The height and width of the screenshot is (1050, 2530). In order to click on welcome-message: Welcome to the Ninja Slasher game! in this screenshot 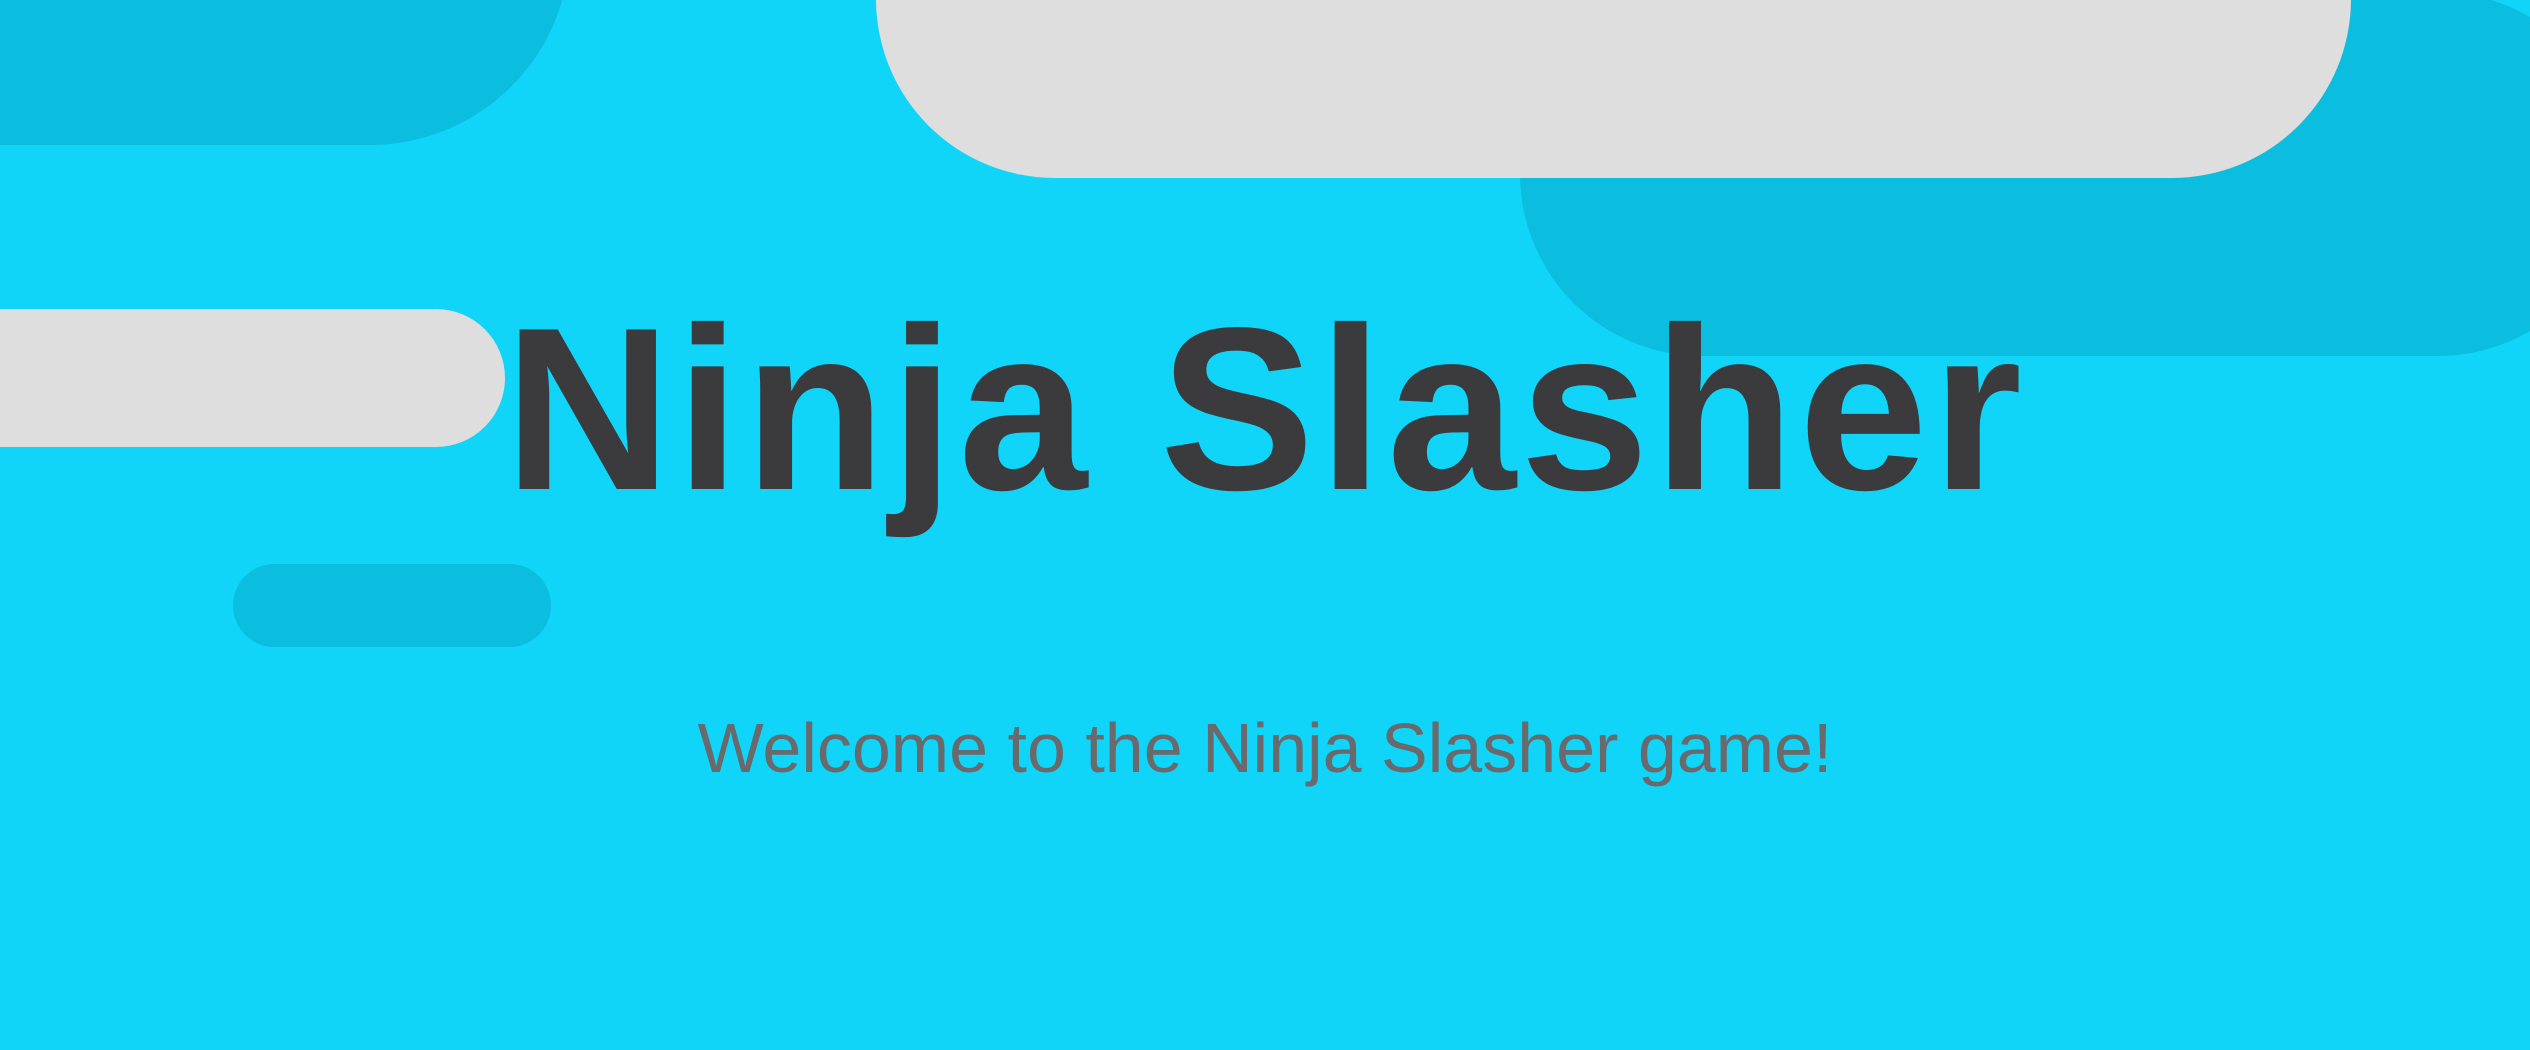, I will do `click(1265, 748)`.